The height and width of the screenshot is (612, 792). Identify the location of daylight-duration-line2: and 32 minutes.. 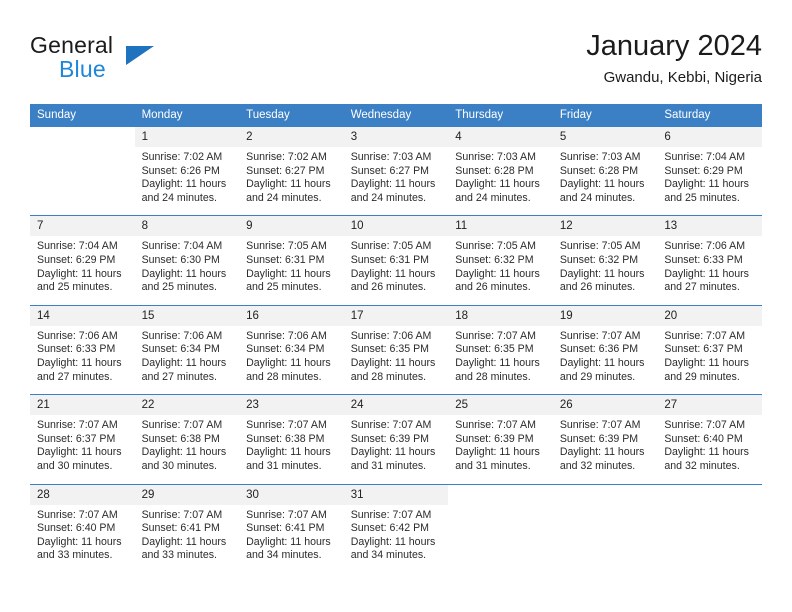
(597, 465).